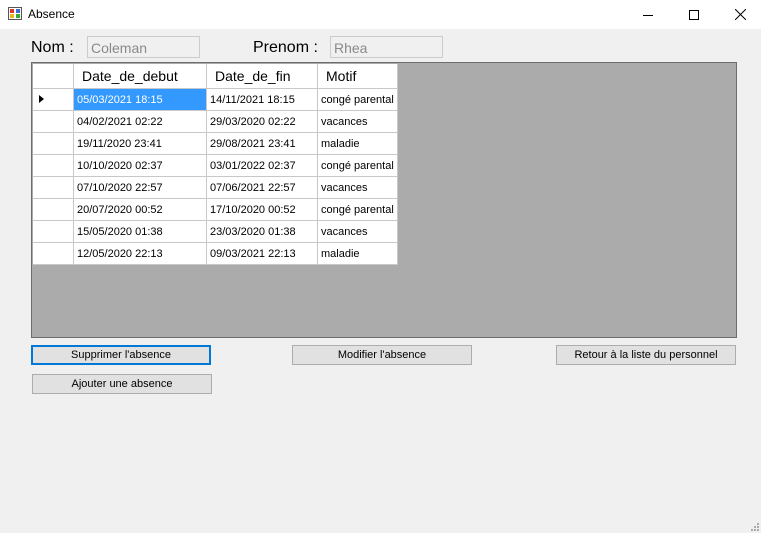  What do you see at coordinates (382, 355) in the screenshot?
I see `modifier-absence-button: Modifier l'absence` at bounding box center [382, 355].